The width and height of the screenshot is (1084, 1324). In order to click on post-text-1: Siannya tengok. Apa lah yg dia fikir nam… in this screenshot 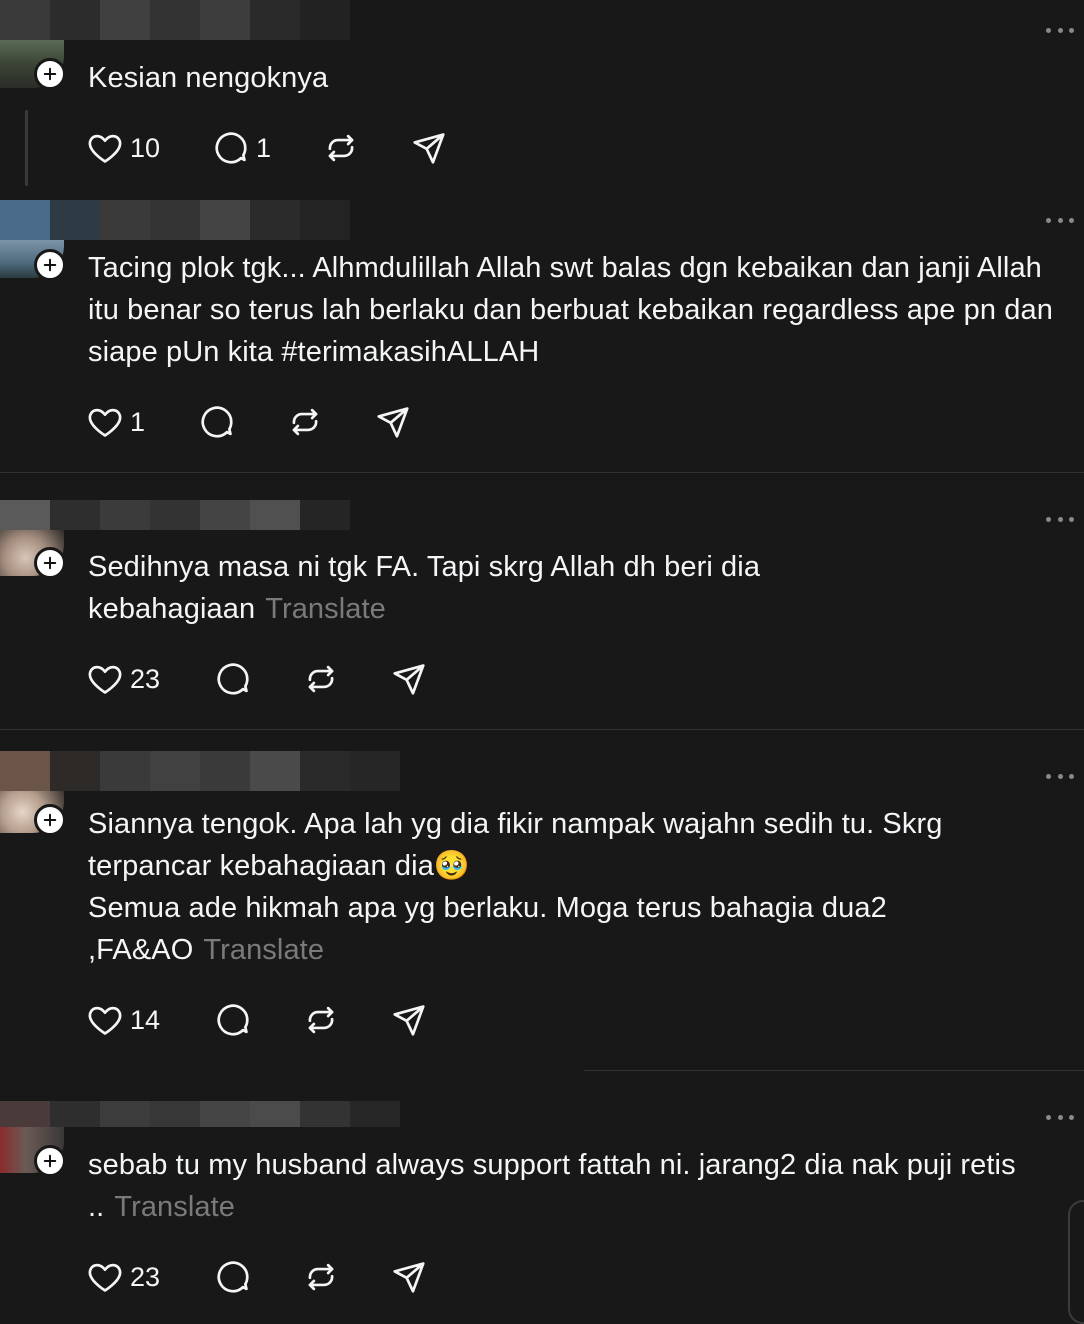, I will do `click(515, 845)`.